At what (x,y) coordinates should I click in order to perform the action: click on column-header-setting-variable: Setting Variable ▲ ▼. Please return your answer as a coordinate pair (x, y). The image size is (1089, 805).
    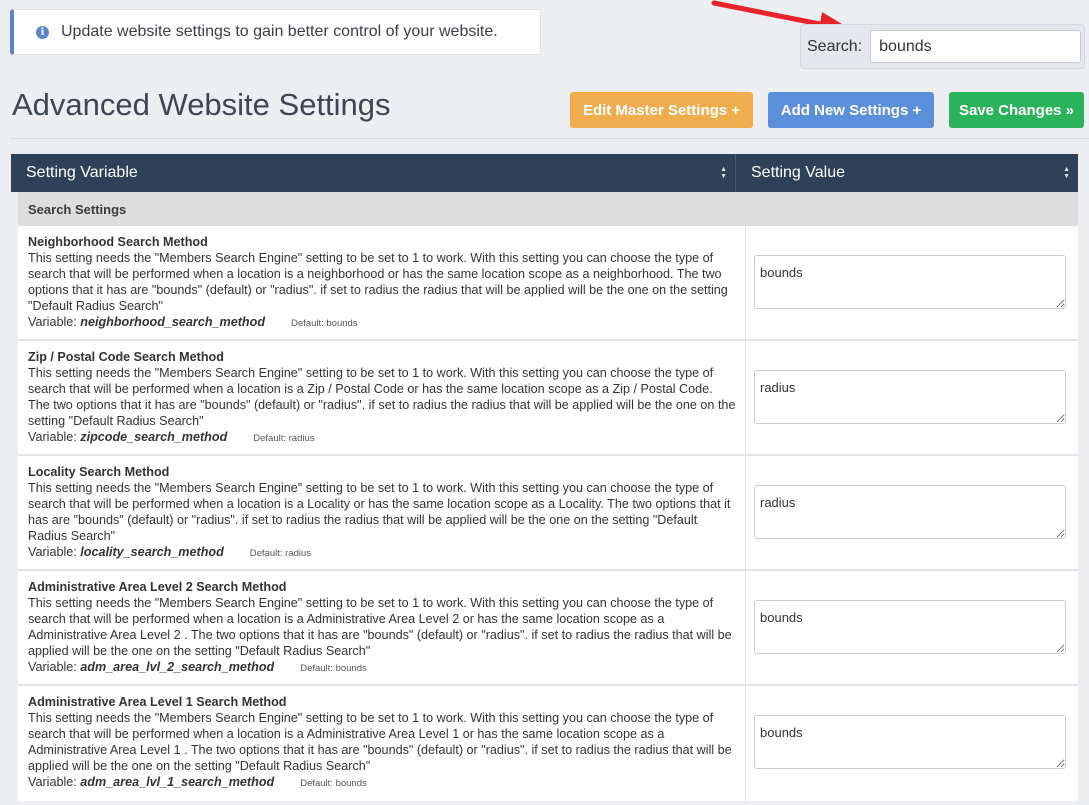
    Looking at the image, I should click on (373, 173).